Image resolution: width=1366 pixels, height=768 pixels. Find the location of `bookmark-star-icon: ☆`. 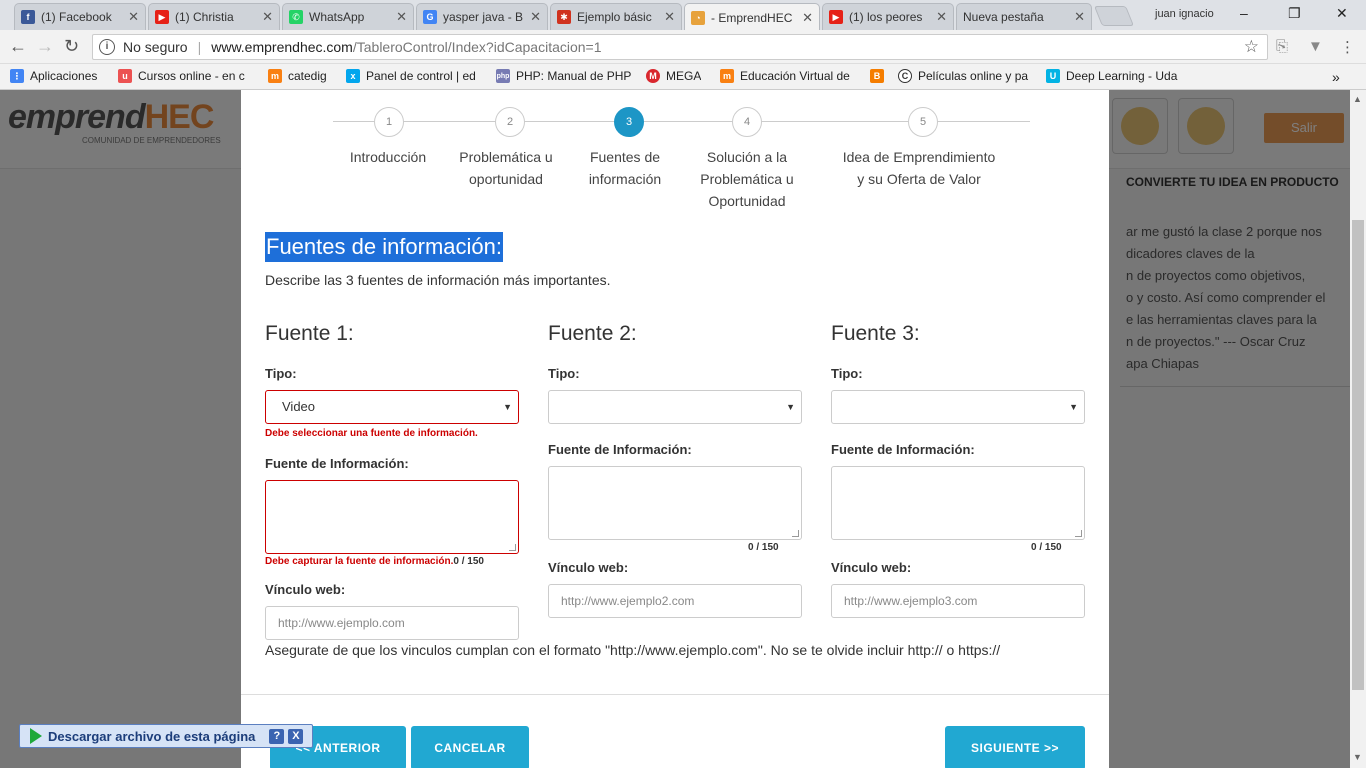

bookmark-star-icon: ☆ is located at coordinates (1251, 47).